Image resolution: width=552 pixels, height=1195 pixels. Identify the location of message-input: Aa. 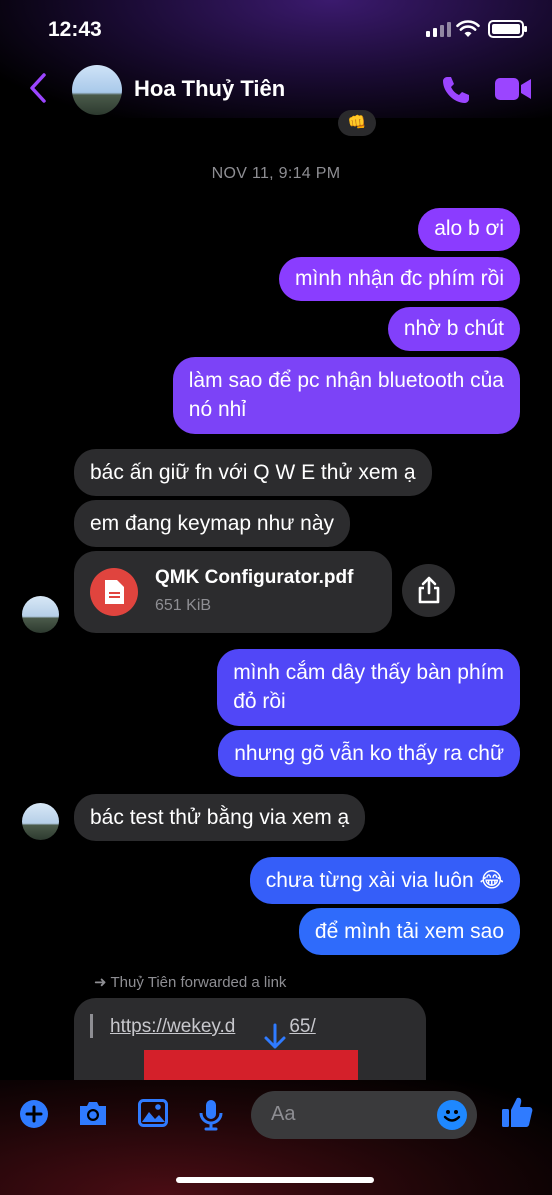
(364, 1115).